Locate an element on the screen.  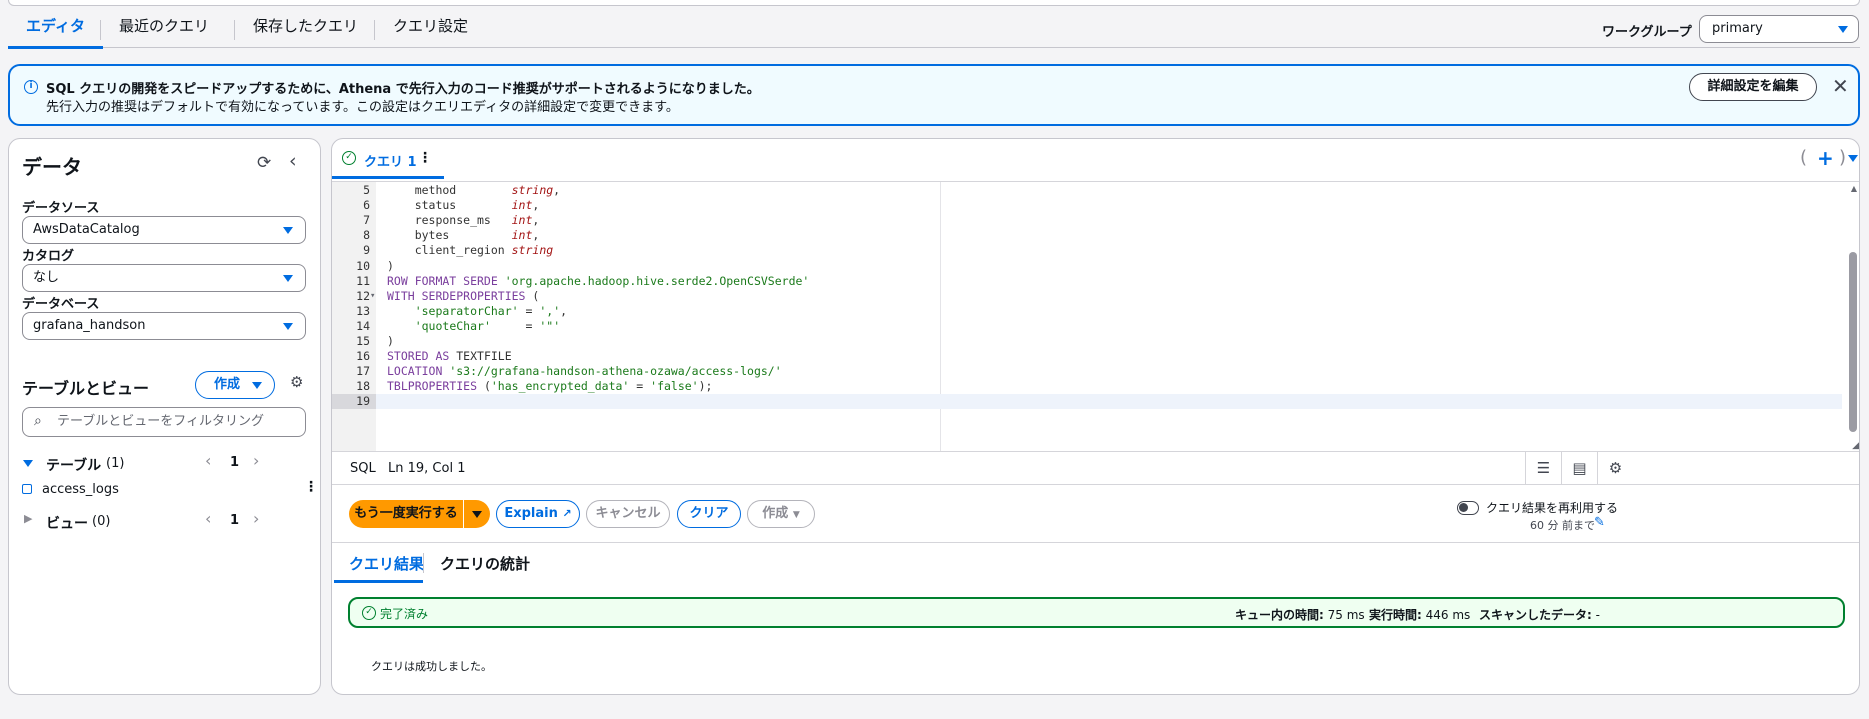
run-time-value: 446 ms is located at coordinates (1448, 615).